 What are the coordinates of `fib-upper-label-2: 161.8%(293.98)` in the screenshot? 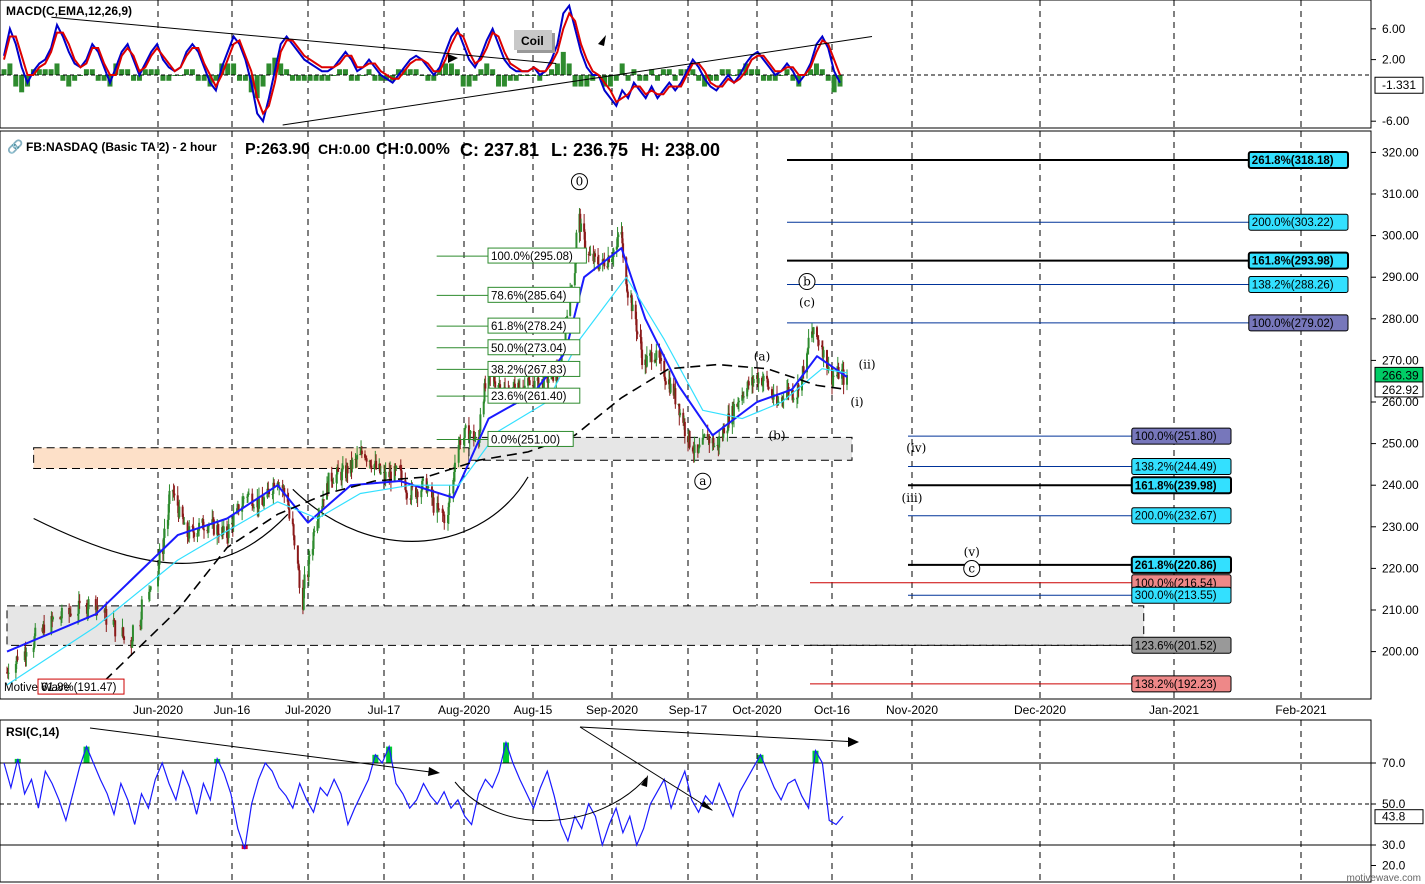 It's located at (1293, 262).